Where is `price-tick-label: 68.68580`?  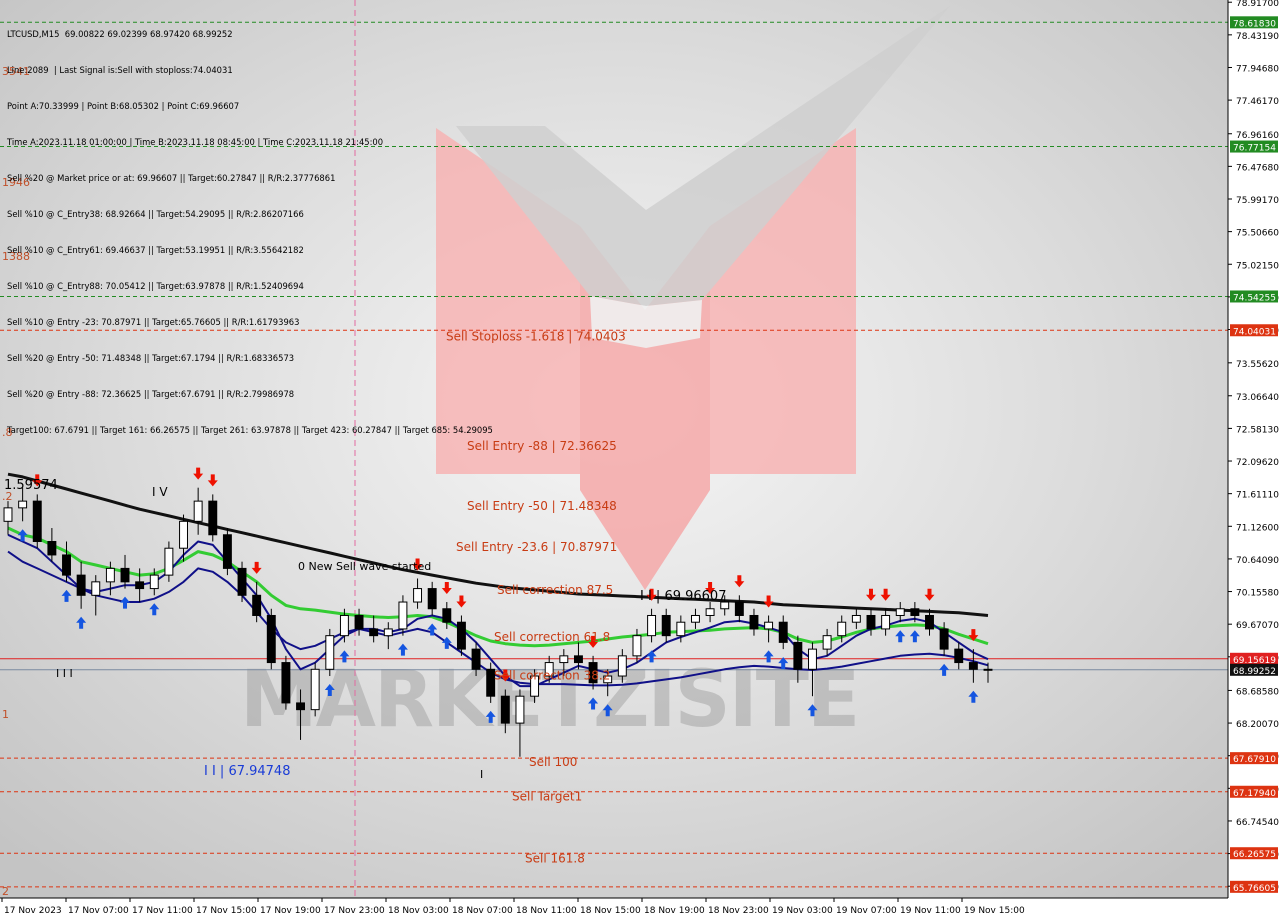
price-tick-label: 68.68580 is located at coordinates (1257, 692).